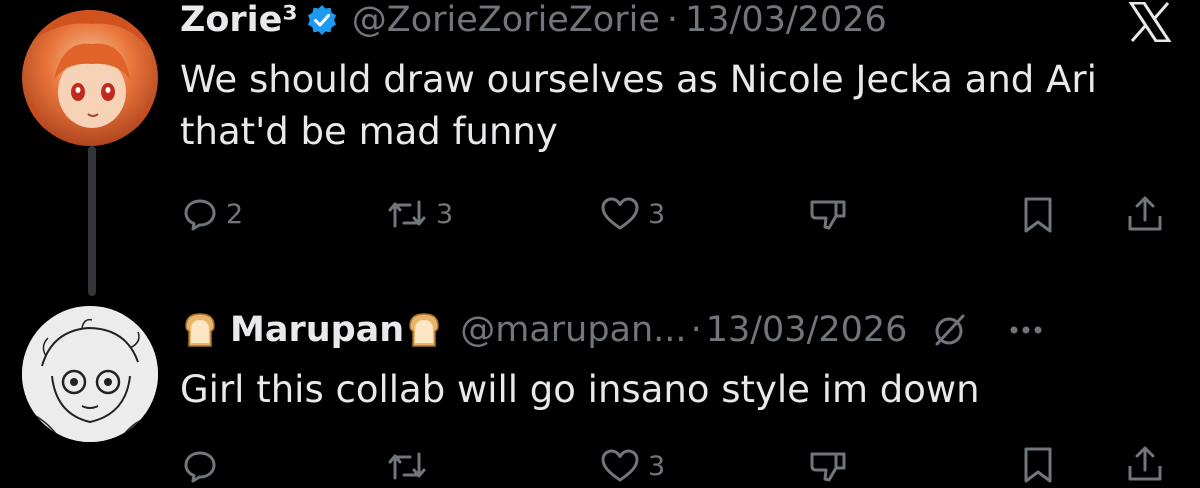 This screenshot has width=1200, height=488. I want to click on verified-badge-icon, so click(322, 20).